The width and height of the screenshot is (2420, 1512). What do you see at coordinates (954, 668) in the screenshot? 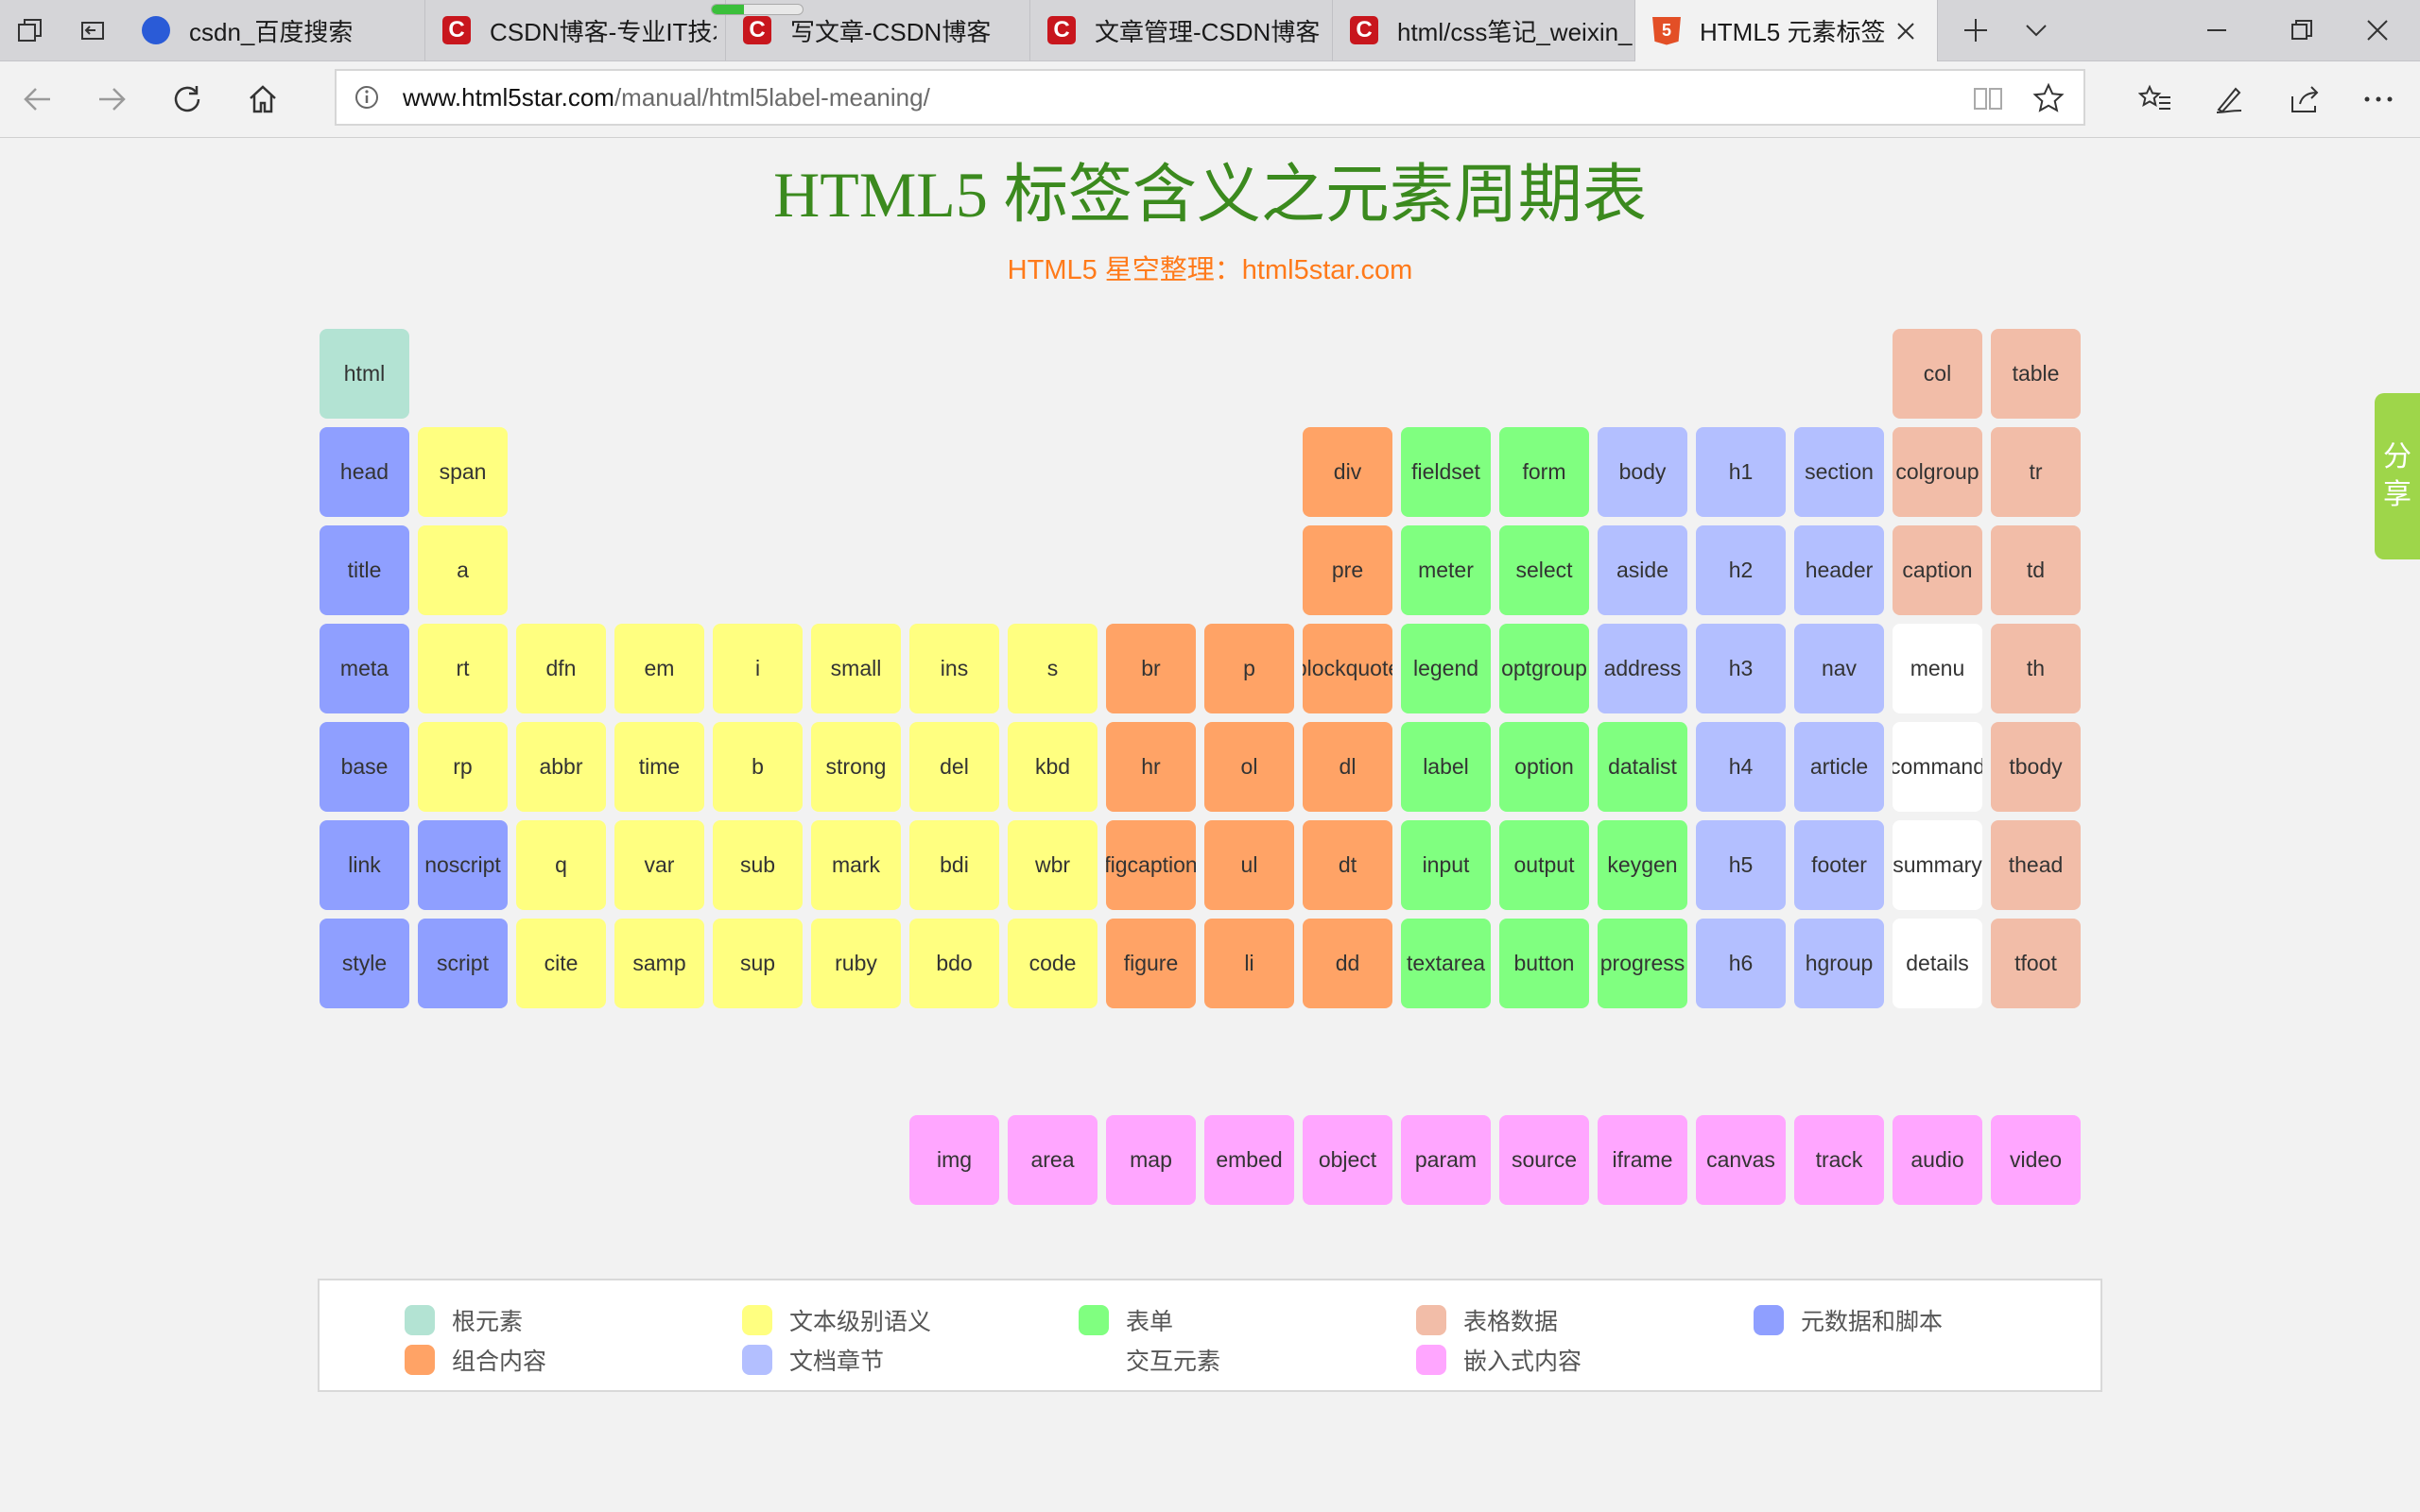
I see `element-ins: ins` at bounding box center [954, 668].